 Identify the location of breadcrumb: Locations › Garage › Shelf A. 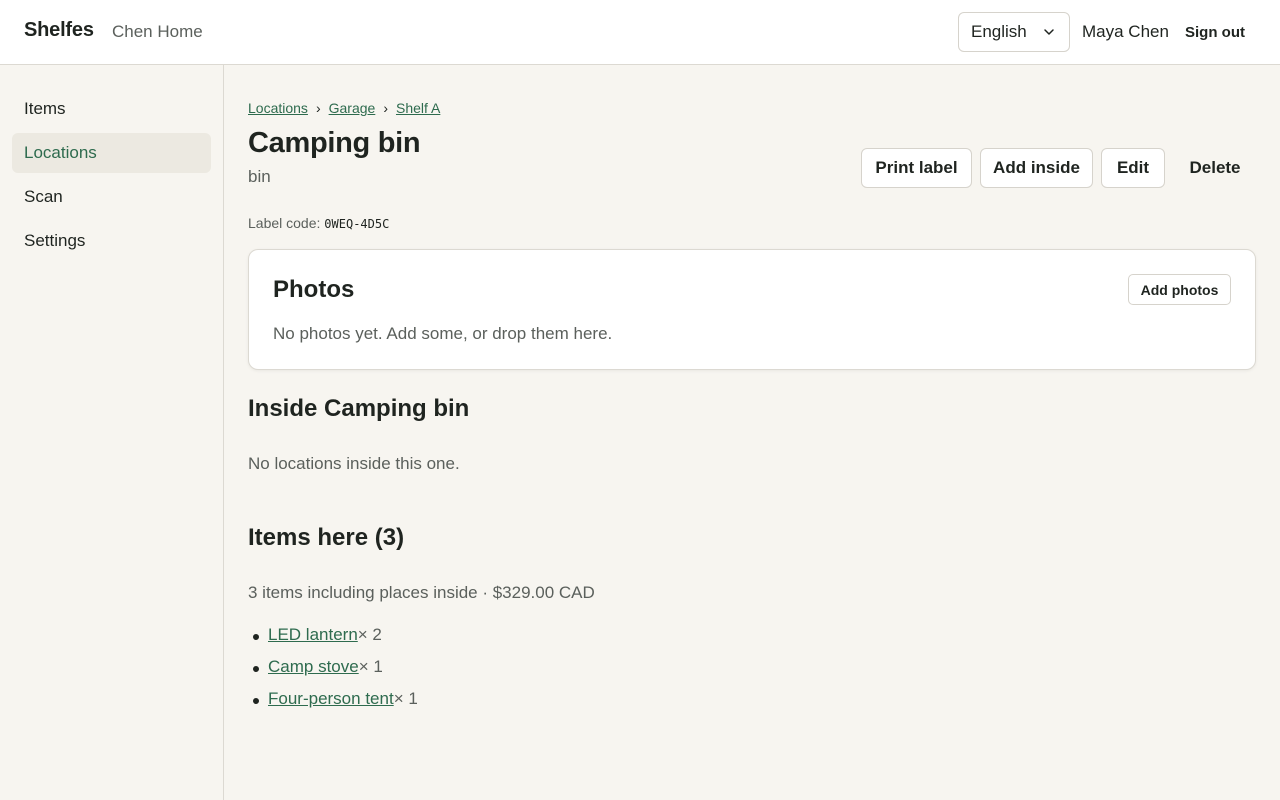
(344, 108).